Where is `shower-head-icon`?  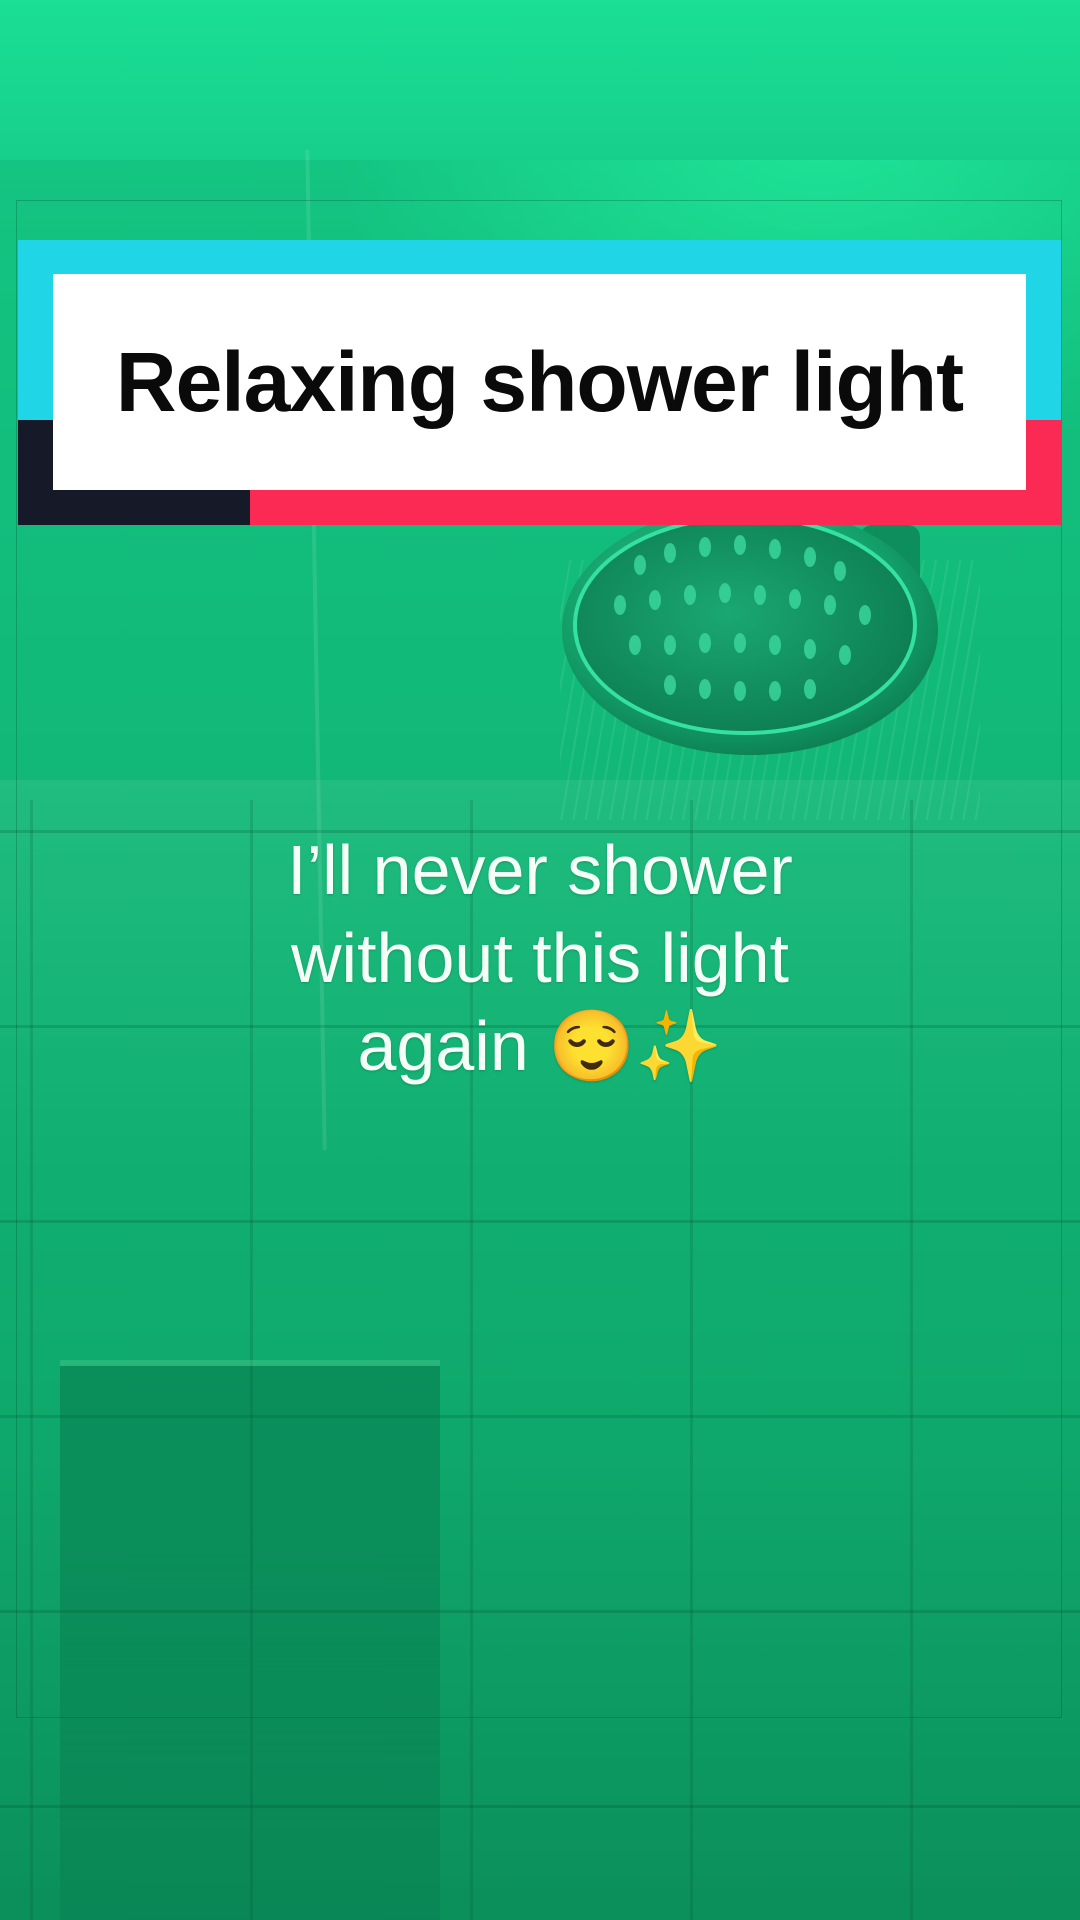 shower-head-icon is located at coordinates (750, 630).